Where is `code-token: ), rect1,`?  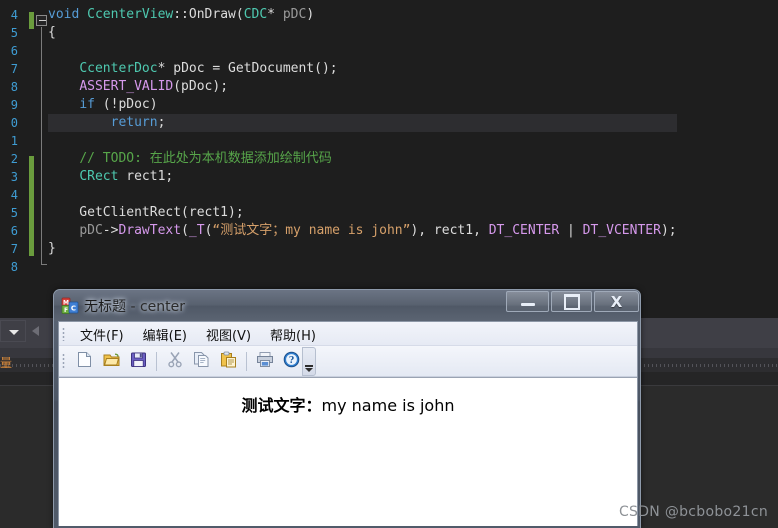
code-token: ), rect1, is located at coordinates (449, 230).